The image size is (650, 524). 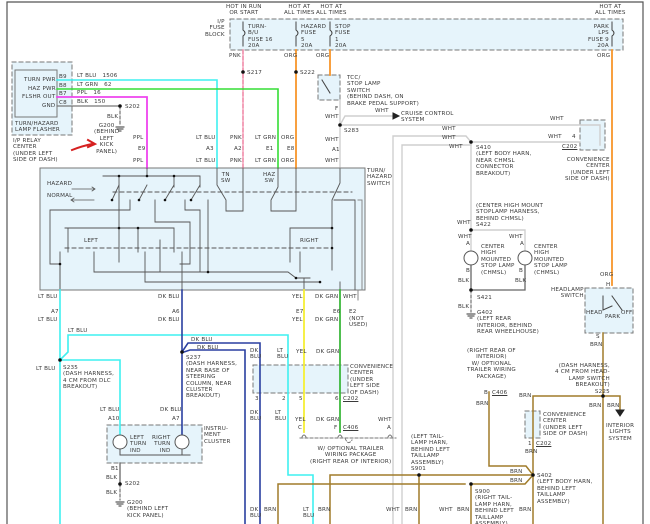 What do you see at coordinates (358, 322) in the screenshot?
I see `not-used-label: (NOT USED)` at bounding box center [358, 322].